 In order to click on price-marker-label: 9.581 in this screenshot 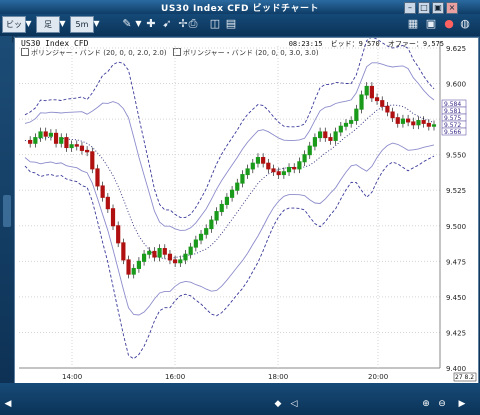, I will do `click(452, 111)`.